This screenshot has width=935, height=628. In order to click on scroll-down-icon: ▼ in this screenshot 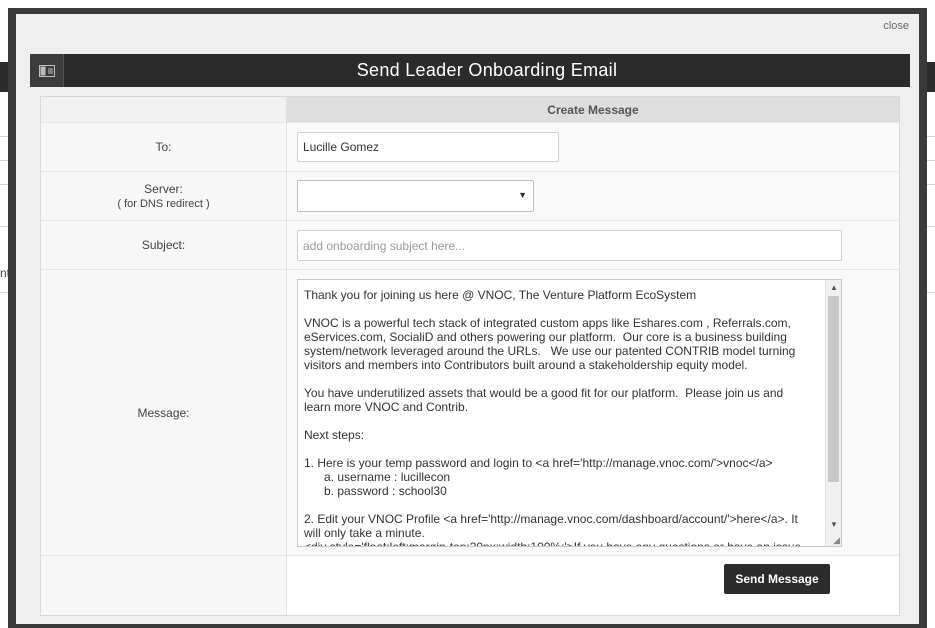, I will do `click(833, 525)`.